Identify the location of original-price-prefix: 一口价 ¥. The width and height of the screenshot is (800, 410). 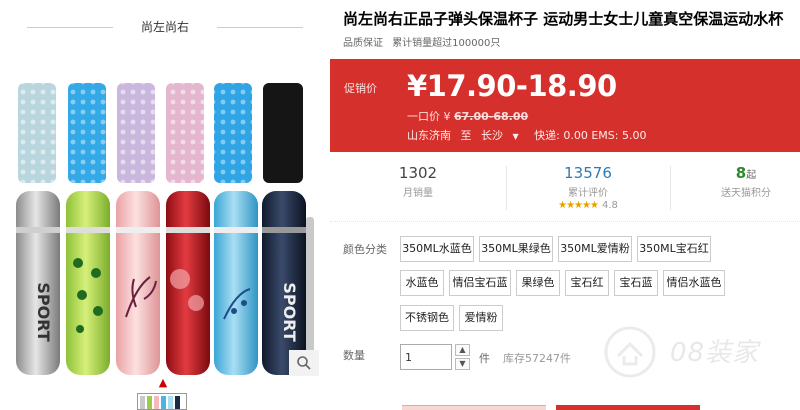
(429, 116).